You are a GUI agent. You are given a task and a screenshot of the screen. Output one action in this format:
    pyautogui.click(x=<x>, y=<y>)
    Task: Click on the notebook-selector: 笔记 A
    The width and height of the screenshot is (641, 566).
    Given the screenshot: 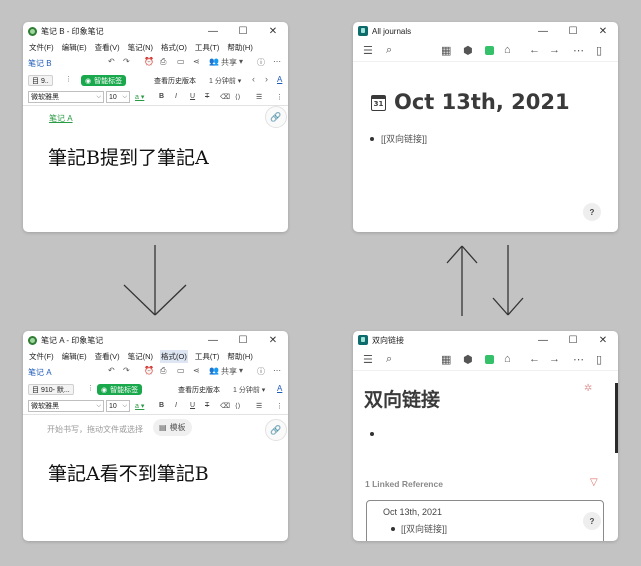 What is the action you would take?
    pyautogui.click(x=40, y=372)
    